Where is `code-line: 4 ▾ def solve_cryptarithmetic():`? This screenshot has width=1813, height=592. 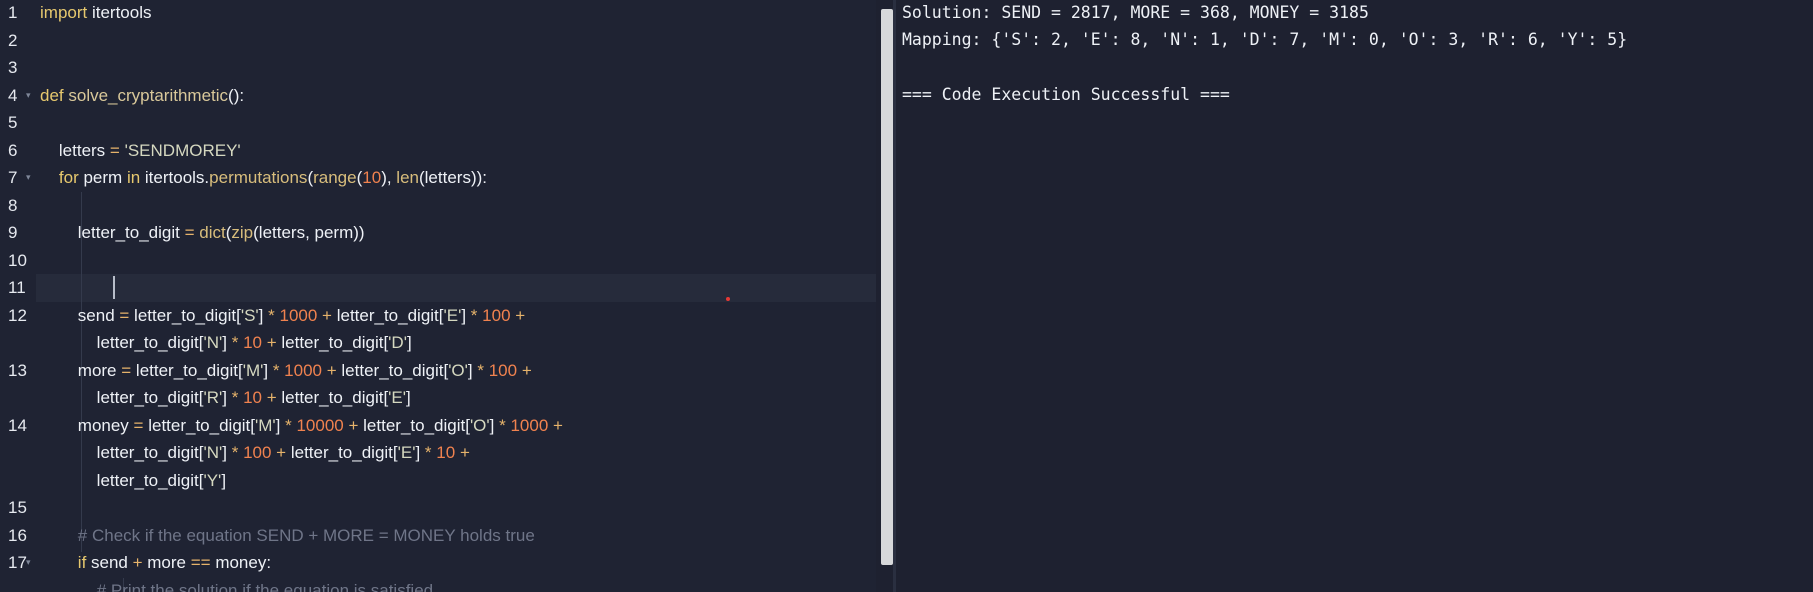 code-line: 4 ▾ def solve_cryptarithmetic(): is located at coordinates (438, 96).